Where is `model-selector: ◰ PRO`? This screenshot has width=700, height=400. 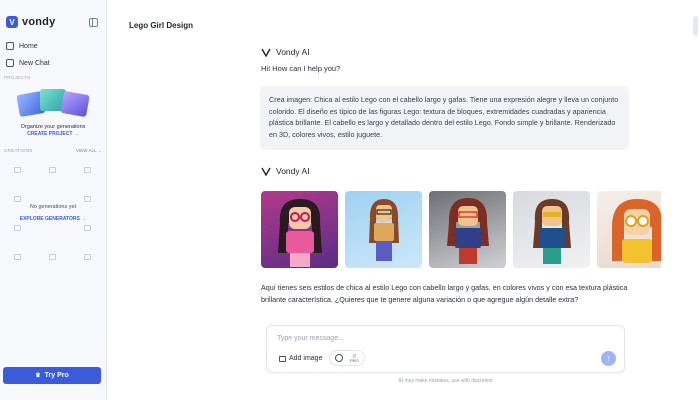 model-selector: ◰ PRO is located at coordinates (347, 358).